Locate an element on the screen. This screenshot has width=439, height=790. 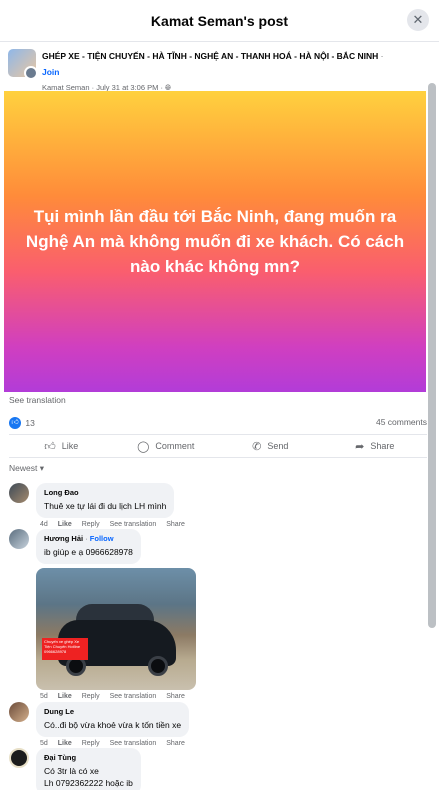
author-avatar is located at coordinates (31, 73).